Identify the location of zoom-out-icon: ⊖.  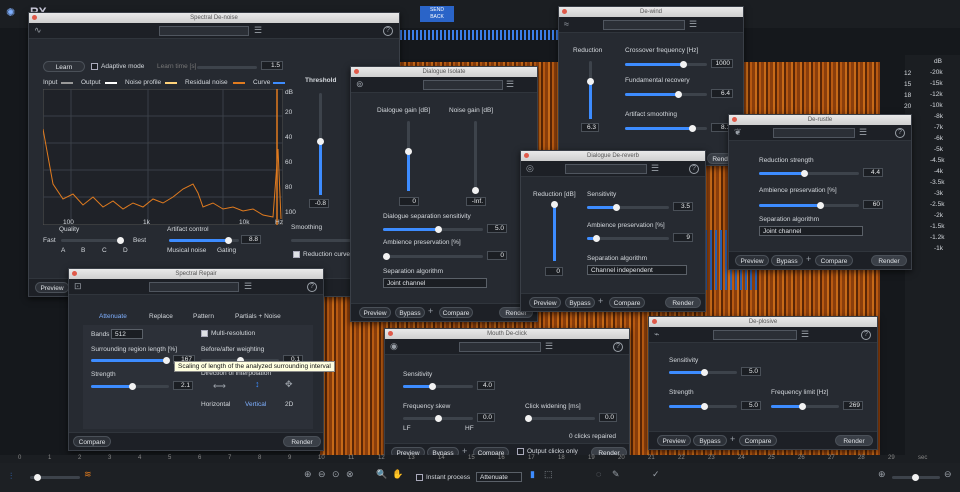
(322, 474).